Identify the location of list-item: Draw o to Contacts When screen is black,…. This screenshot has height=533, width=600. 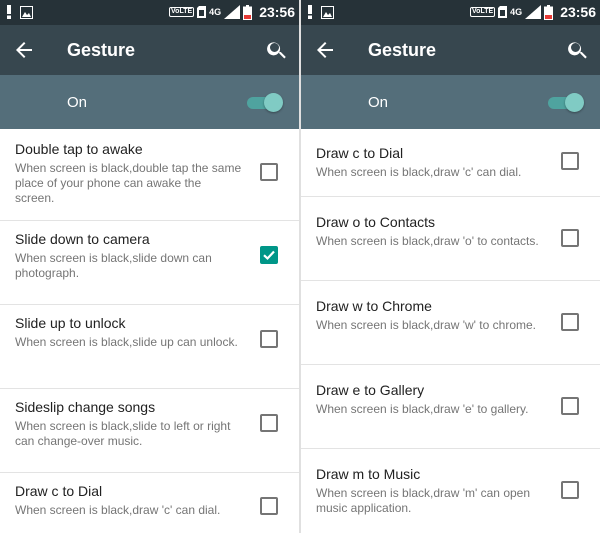
(450, 239).